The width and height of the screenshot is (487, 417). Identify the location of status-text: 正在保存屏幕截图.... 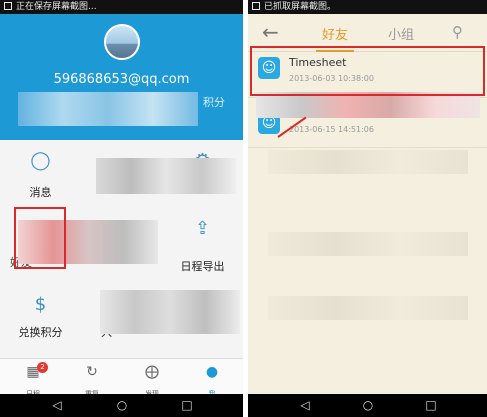
(56, 7).